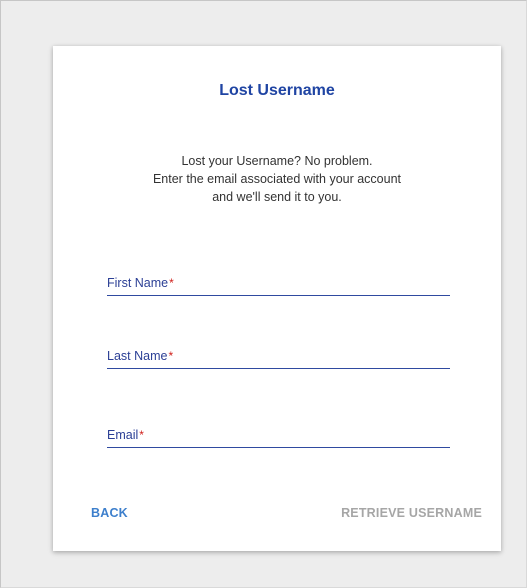 This screenshot has width=527, height=588. Describe the element at coordinates (411, 513) in the screenshot. I see `retrieve-username-button: RETRIEVE USERNAME` at that location.